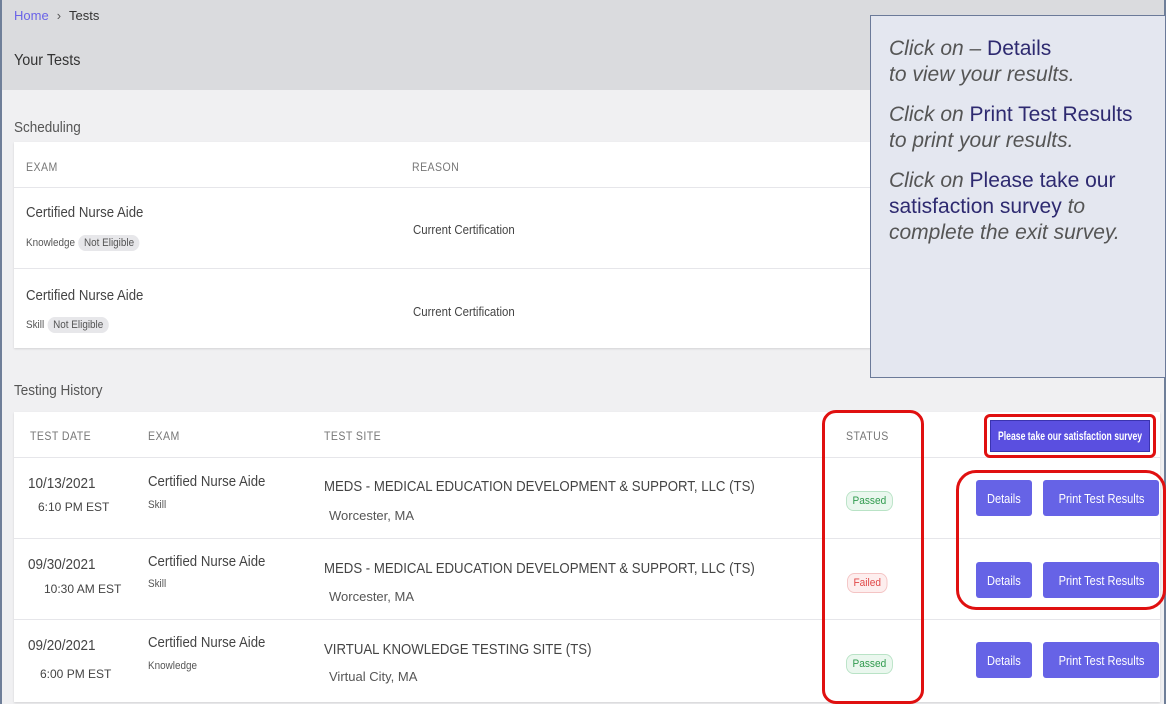  I want to click on details-button: Details, so click(1004, 660).